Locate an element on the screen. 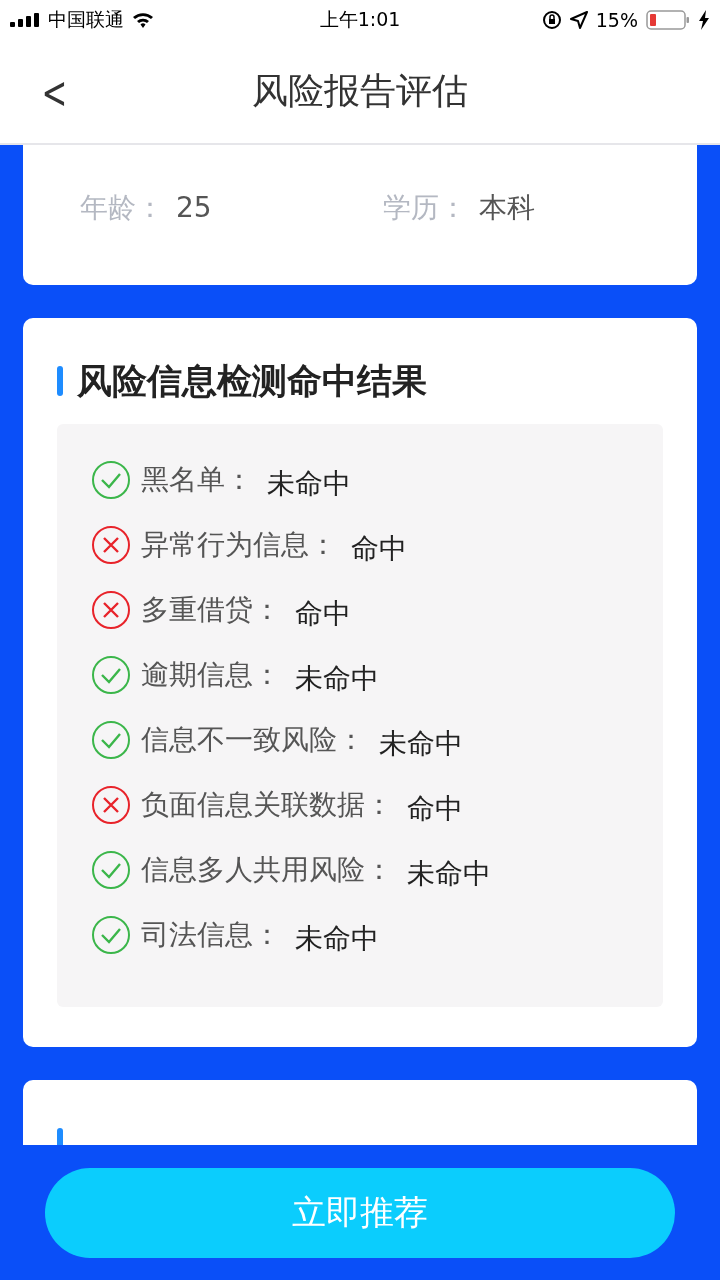 The width and height of the screenshot is (720, 1280). charging-bolt-icon is located at coordinates (704, 20).